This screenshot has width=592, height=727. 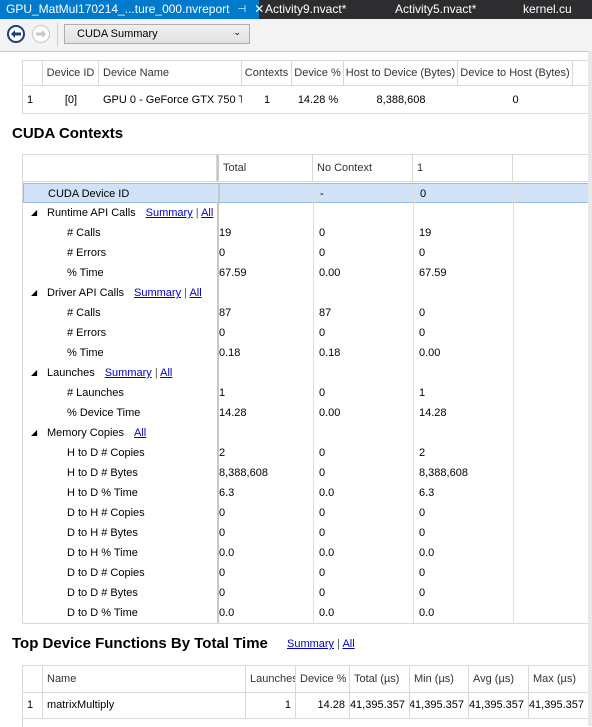 I want to click on back-button, so click(x=16, y=34).